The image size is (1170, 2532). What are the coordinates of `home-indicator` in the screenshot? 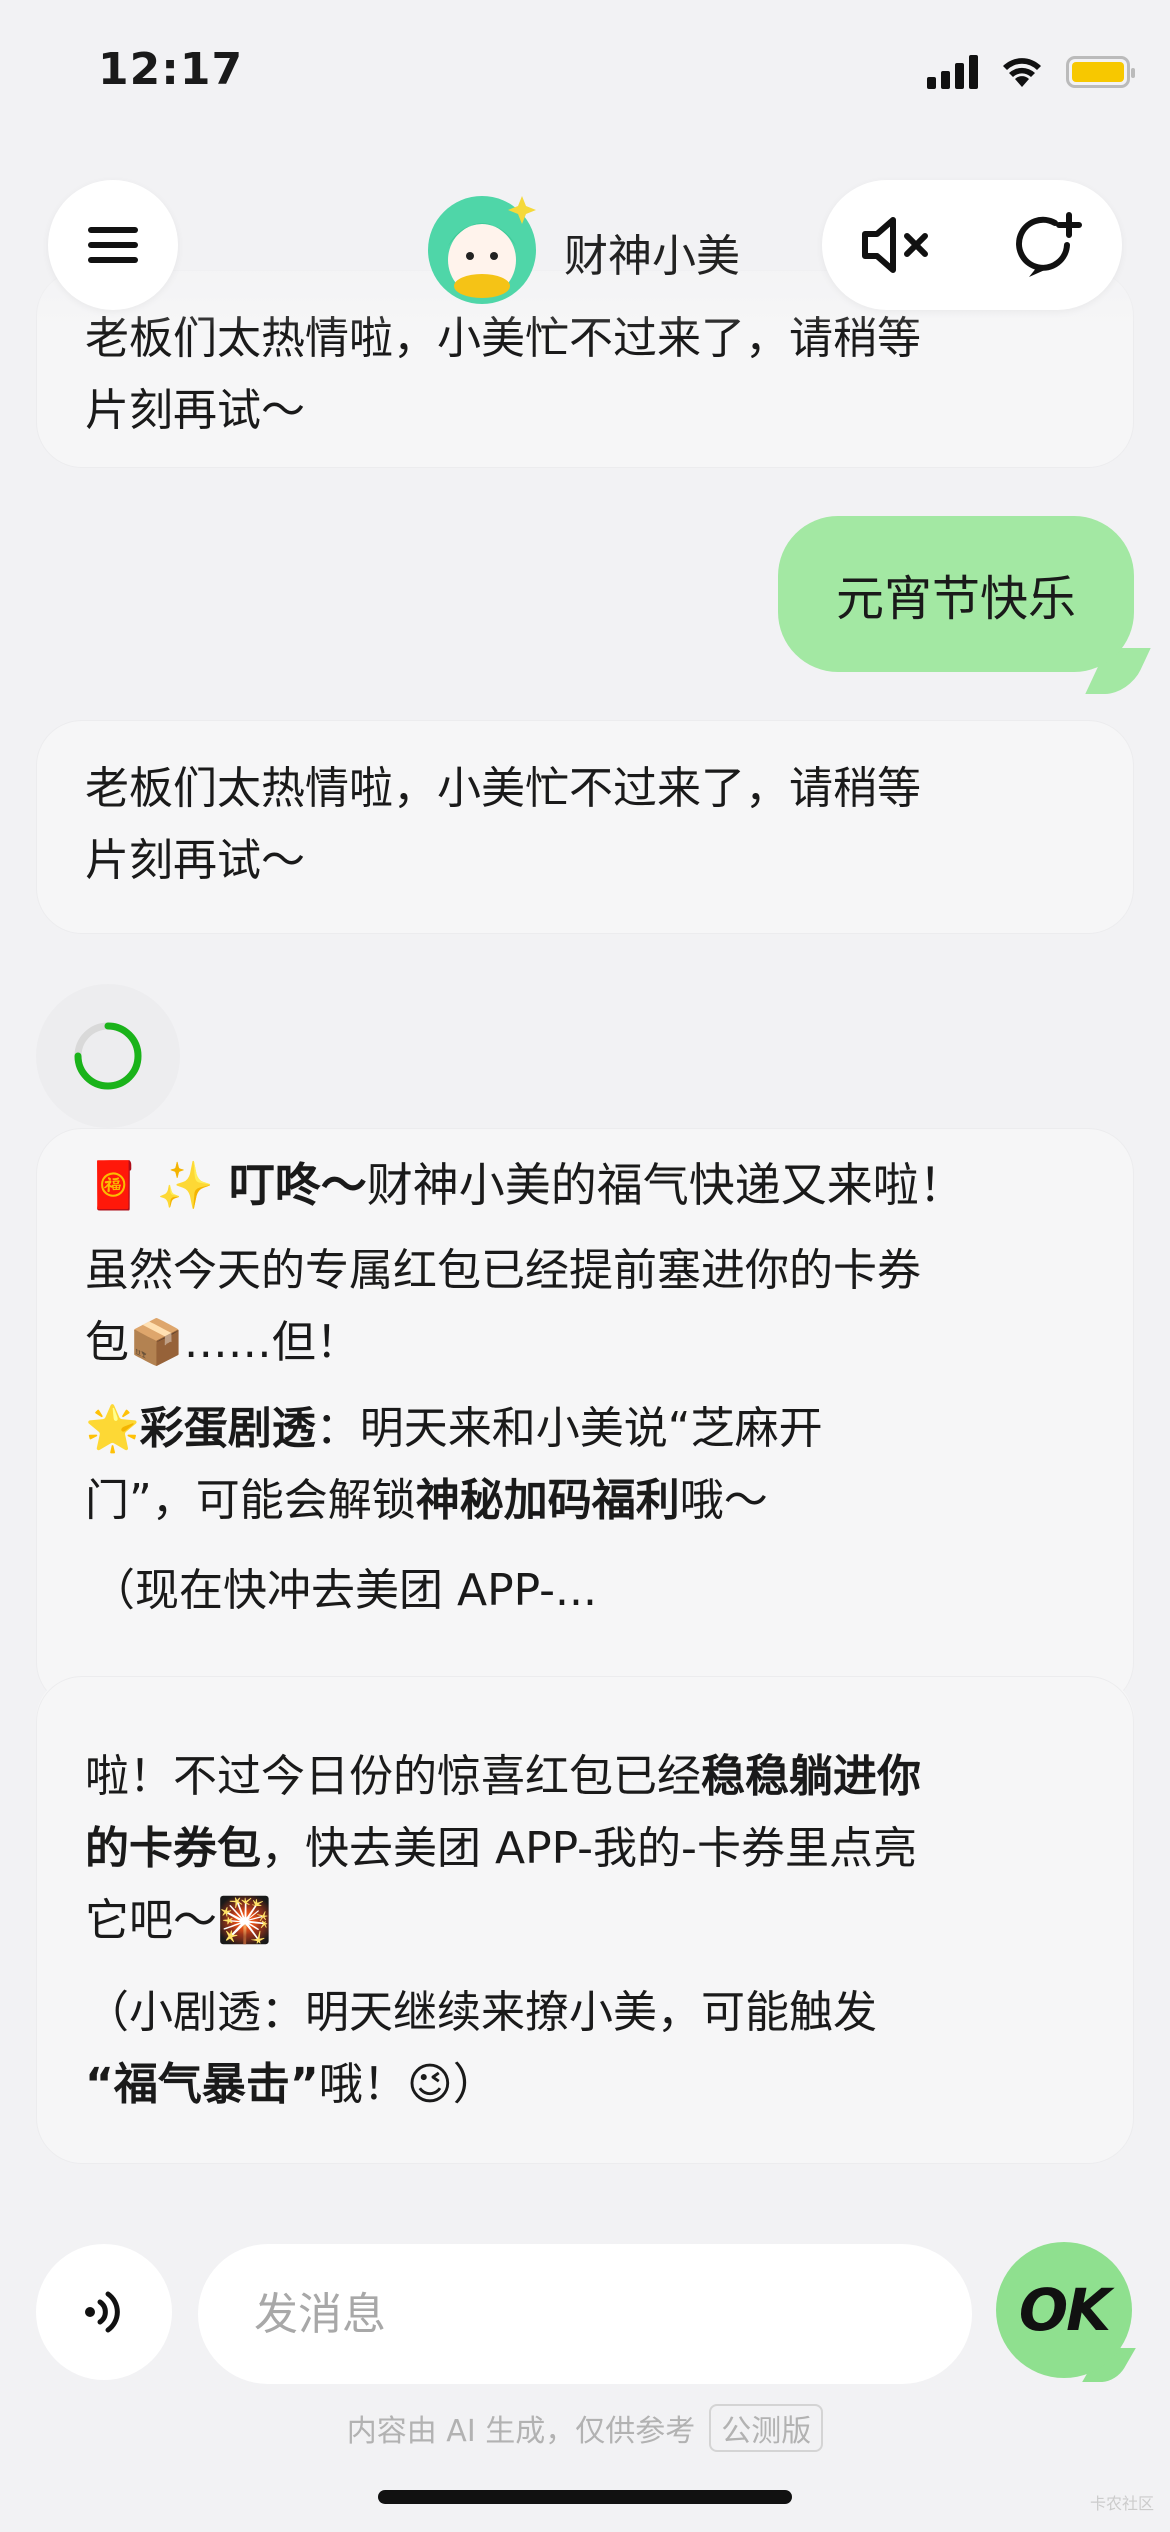 It's located at (585, 2497).